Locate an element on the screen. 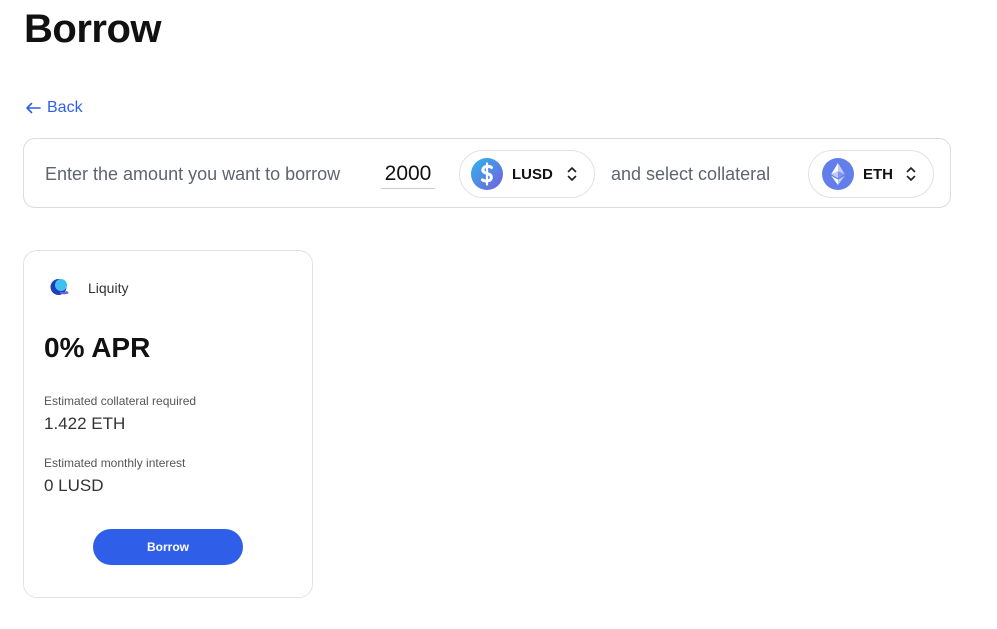 Image resolution: width=997 pixels, height=629 pixels. monthly-interest-value: 0 LUSD is located at coordinates (74, 485).